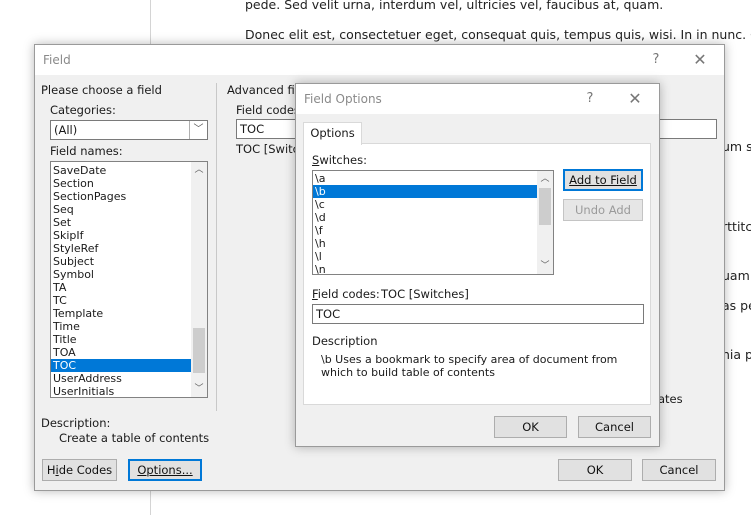  I want to click on field-name-list-item: SkipIf, so click(129, 235).